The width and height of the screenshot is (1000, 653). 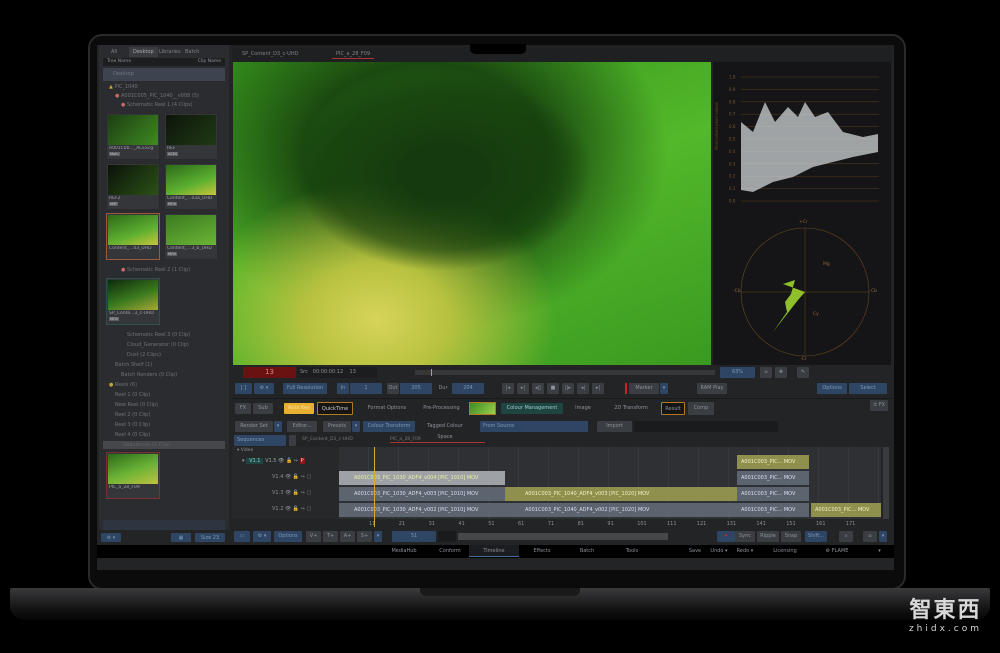 What do you see at coordinates (431, 372) in the screenshot?
I see `playhead` at bounding box center [431, 372].